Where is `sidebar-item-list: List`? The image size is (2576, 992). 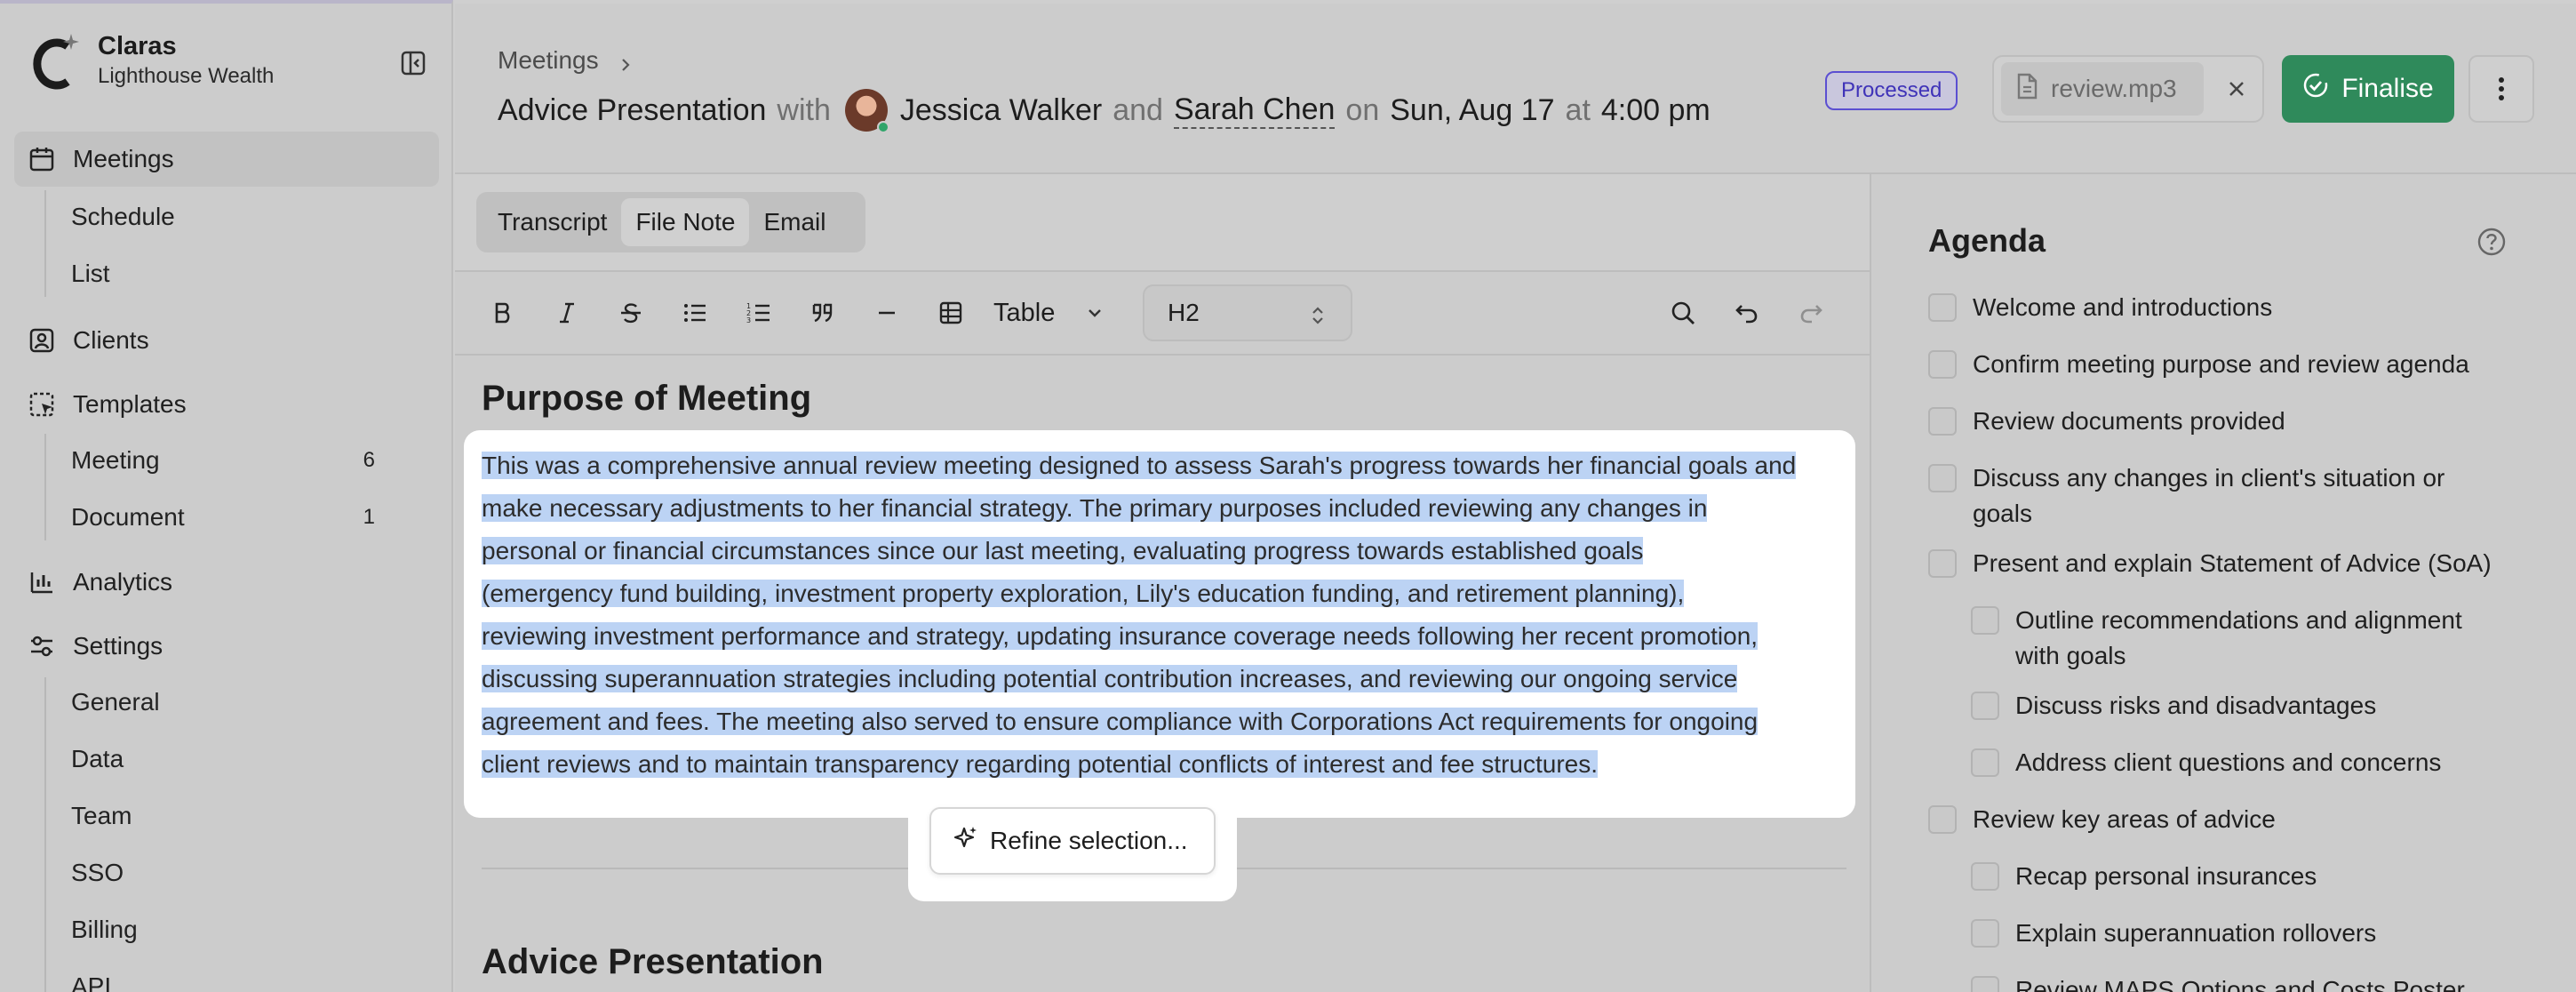
sidebar-item-list: List is located at coordinates (231, 274).